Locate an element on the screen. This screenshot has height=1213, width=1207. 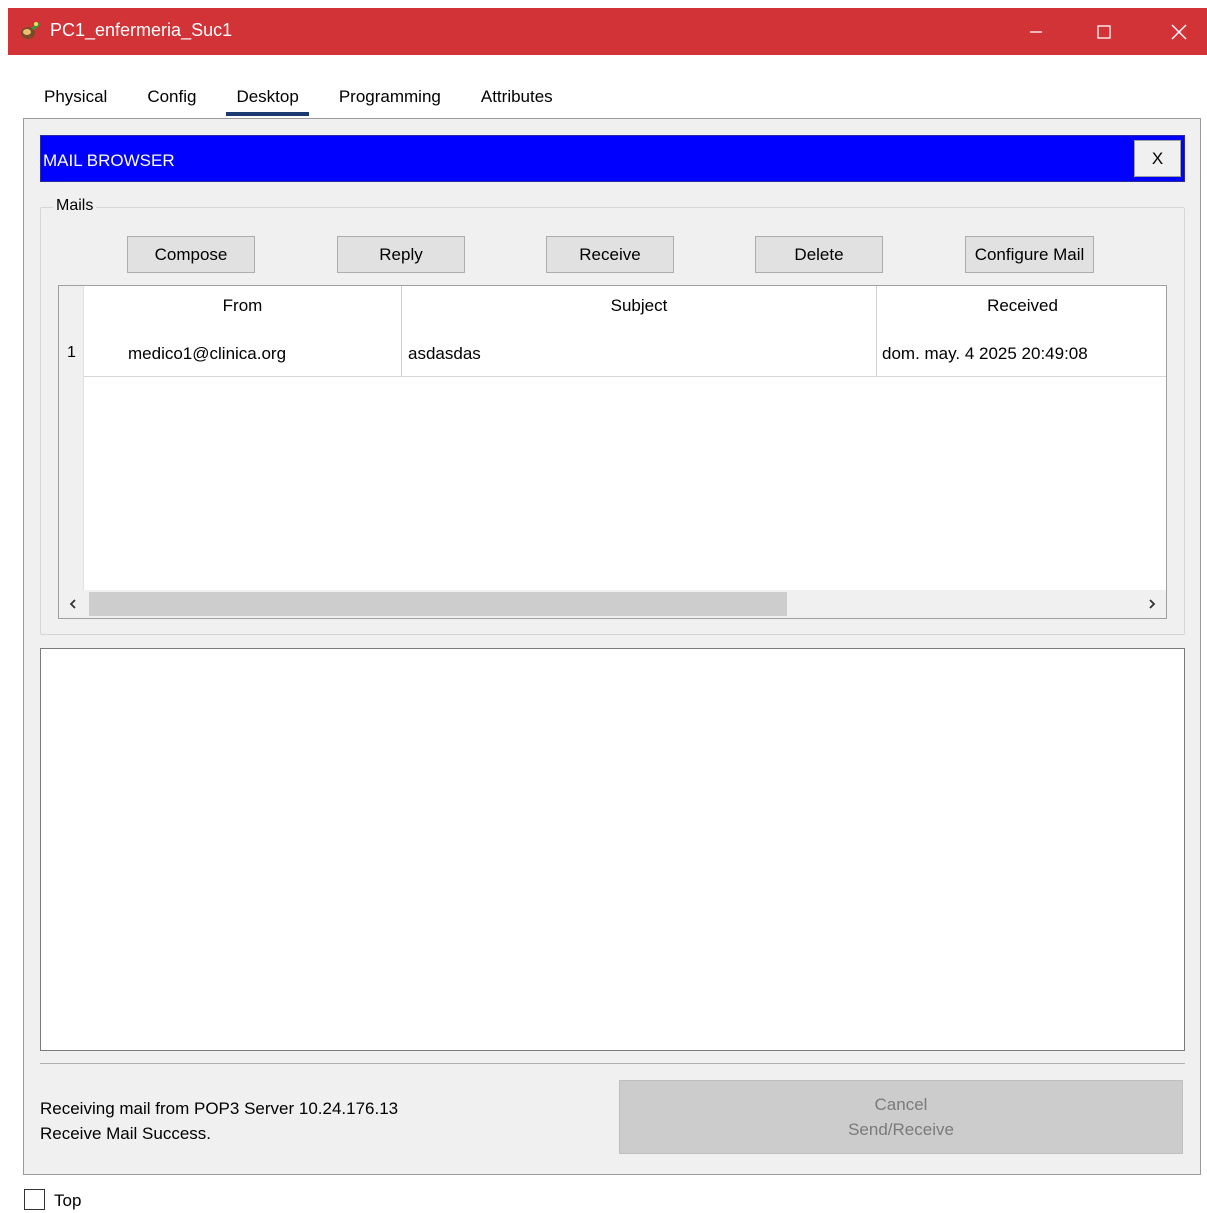
maximize-button is located at coordinates (1104, 31).